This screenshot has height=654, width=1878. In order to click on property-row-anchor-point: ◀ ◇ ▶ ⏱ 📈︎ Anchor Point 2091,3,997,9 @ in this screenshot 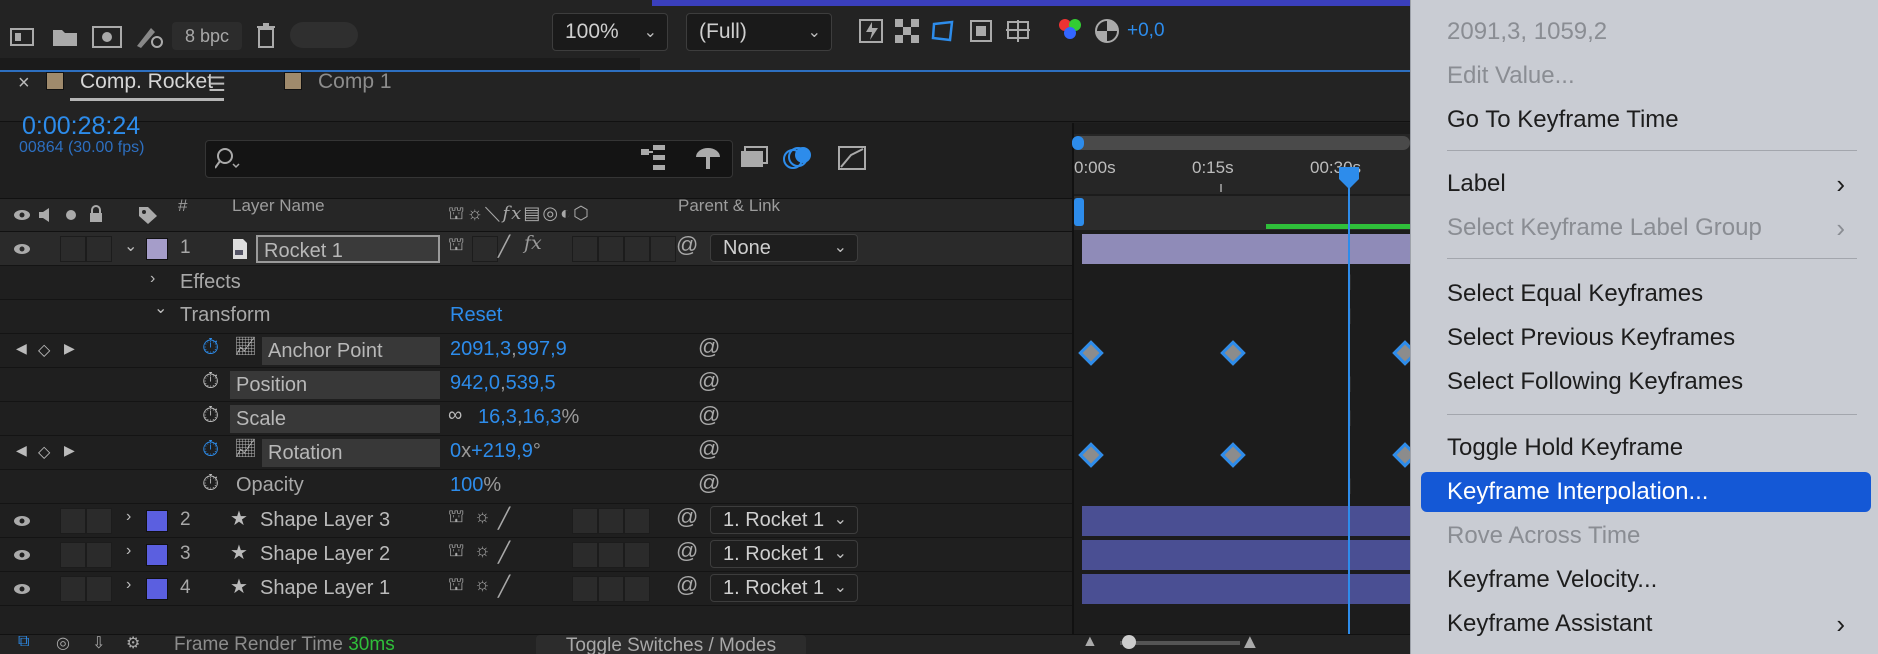, I will do `click(536, 351)`.